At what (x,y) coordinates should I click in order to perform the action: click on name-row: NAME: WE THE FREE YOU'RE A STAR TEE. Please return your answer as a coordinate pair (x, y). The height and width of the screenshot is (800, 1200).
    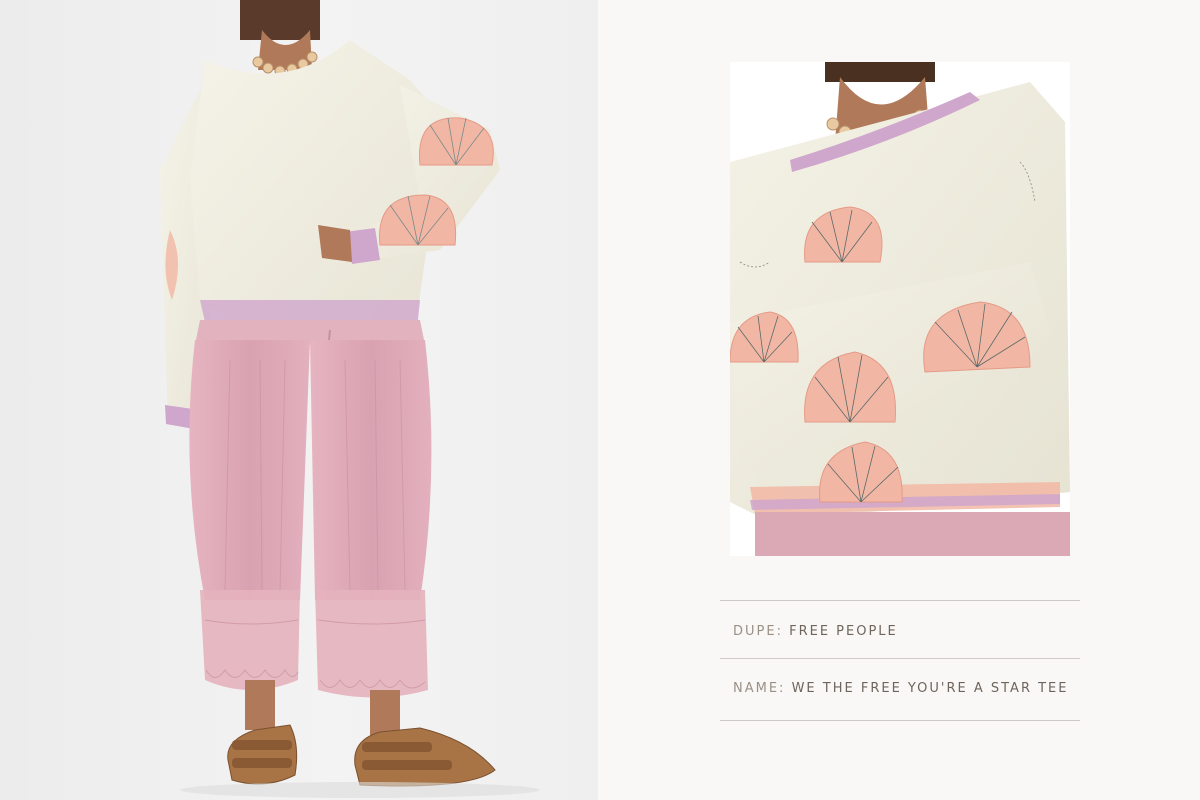
    Looking at the image, I should click on (900, 688).